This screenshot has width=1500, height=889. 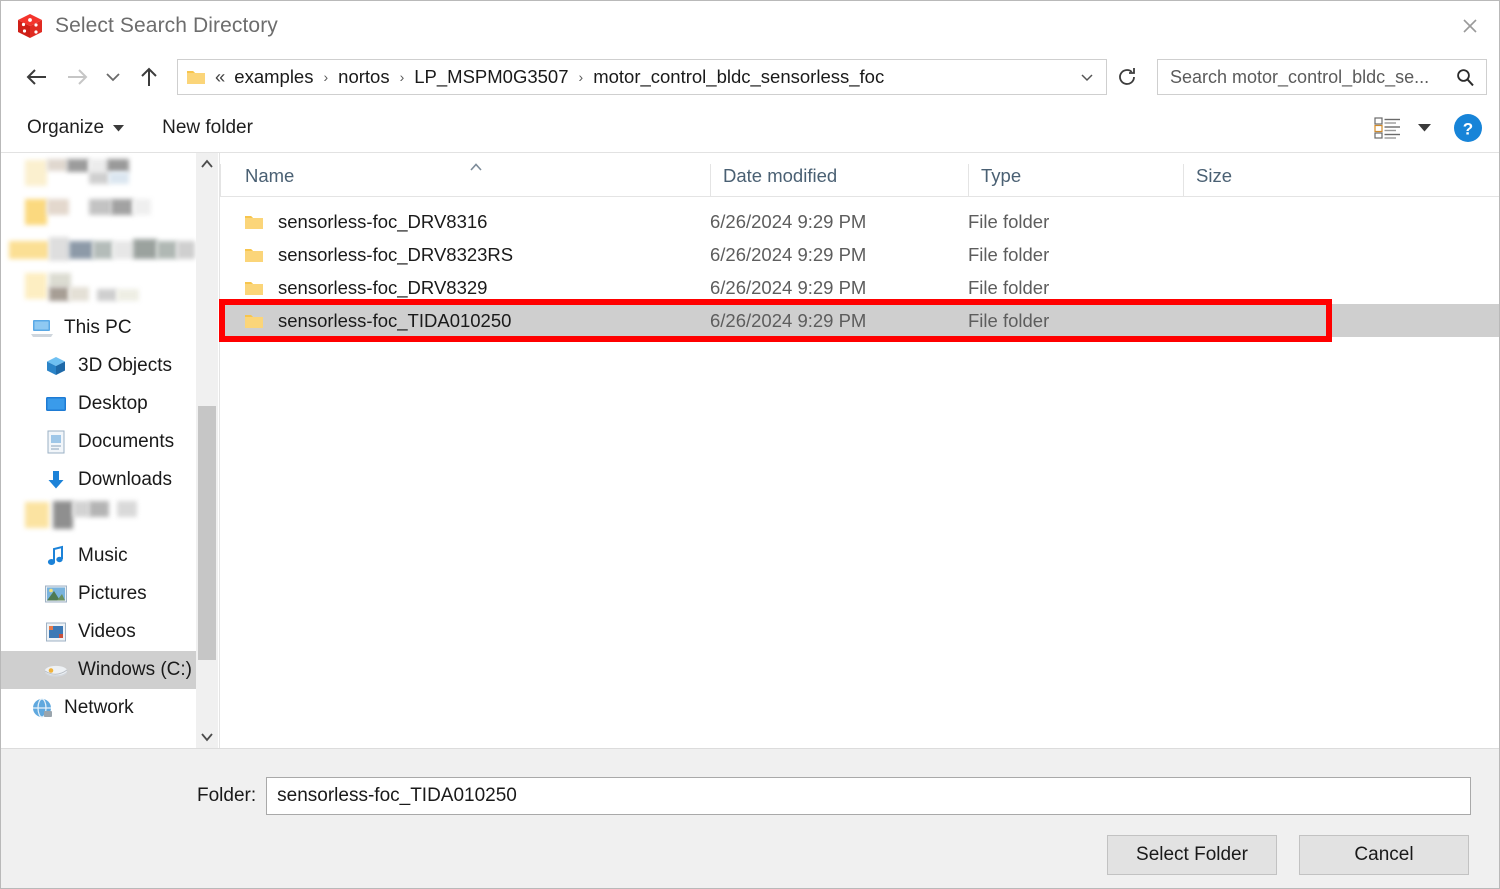 I want to click on sidebar-item-videos: Videos, so click(x=109, y=632).